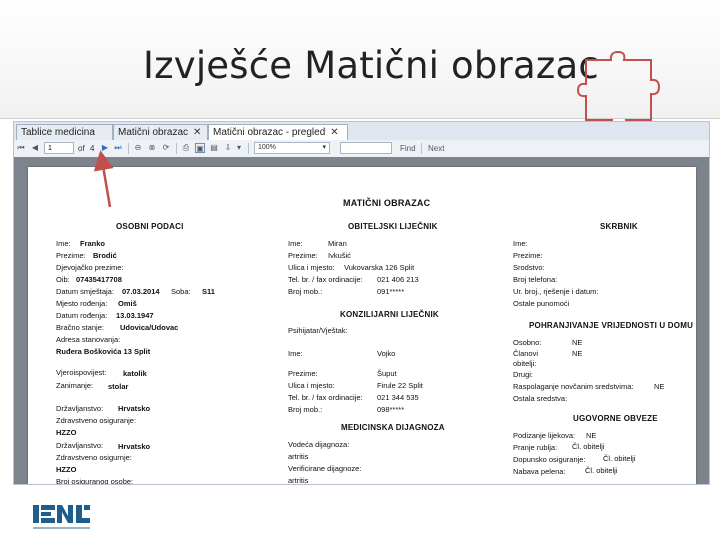 The width and height of the screenshot is (720, 540). I want to click on field-label: obitelji:, so click(525, 363).